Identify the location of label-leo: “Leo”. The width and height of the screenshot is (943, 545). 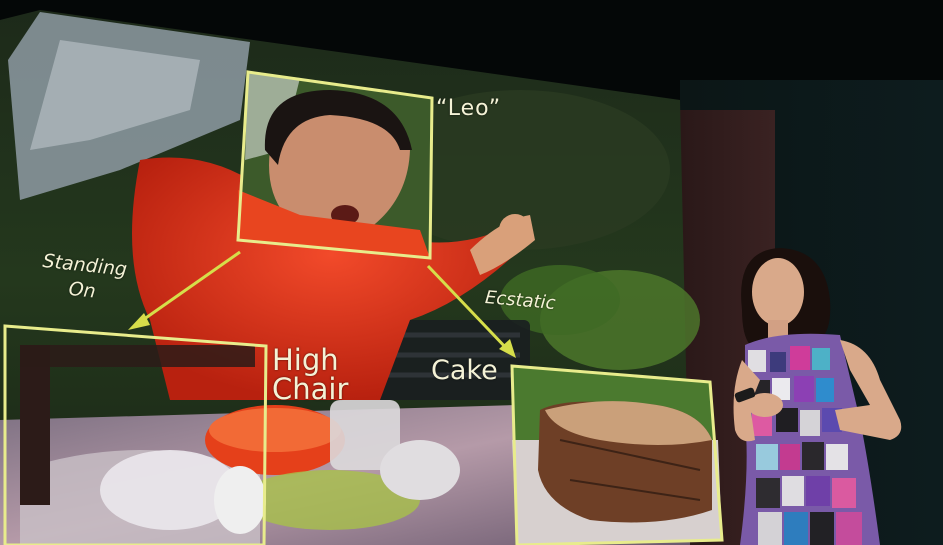
(469, 108).